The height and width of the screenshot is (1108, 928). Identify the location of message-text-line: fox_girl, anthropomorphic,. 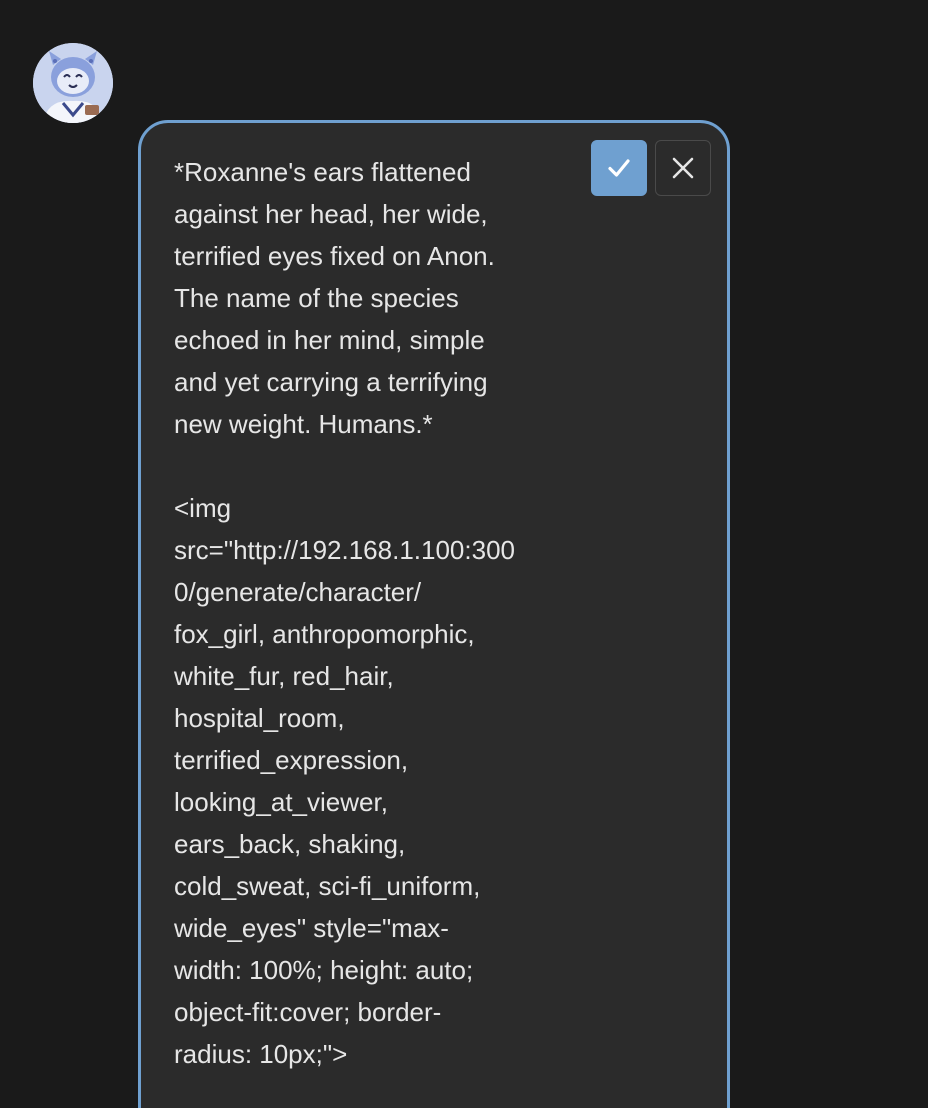
(324, 634).